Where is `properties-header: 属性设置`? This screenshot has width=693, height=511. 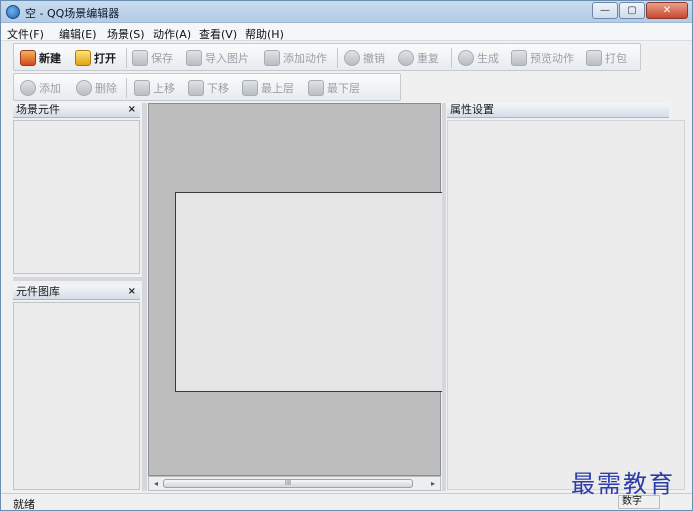
properties-header: 属性设置 is located at coordinates (558, 110).